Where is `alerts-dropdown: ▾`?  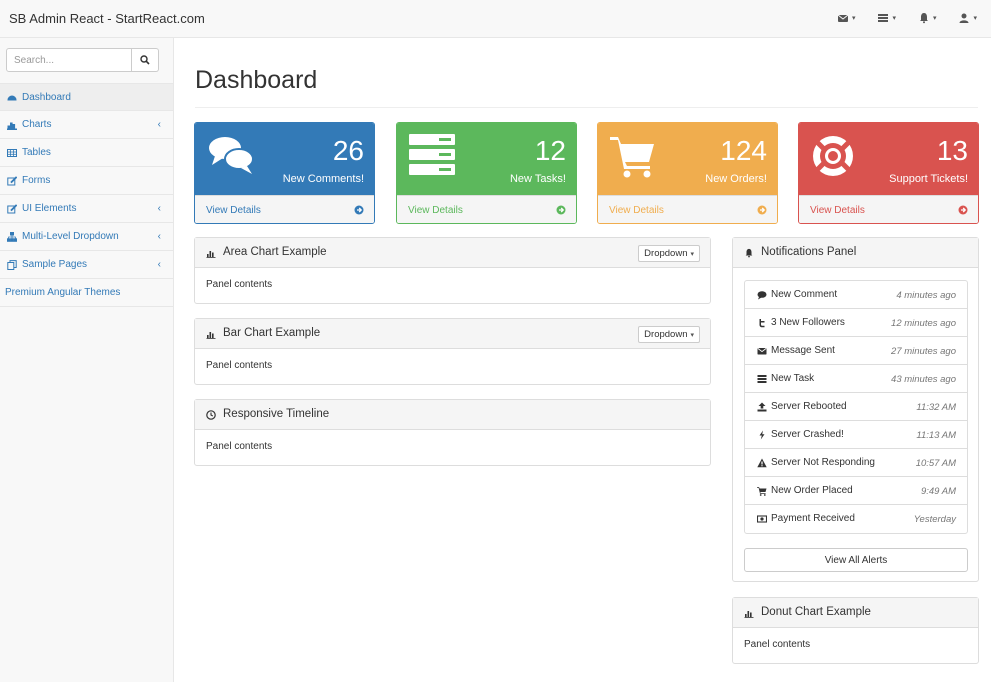
alerts-dropdown: ▾ is located at coordinates (927, 18).